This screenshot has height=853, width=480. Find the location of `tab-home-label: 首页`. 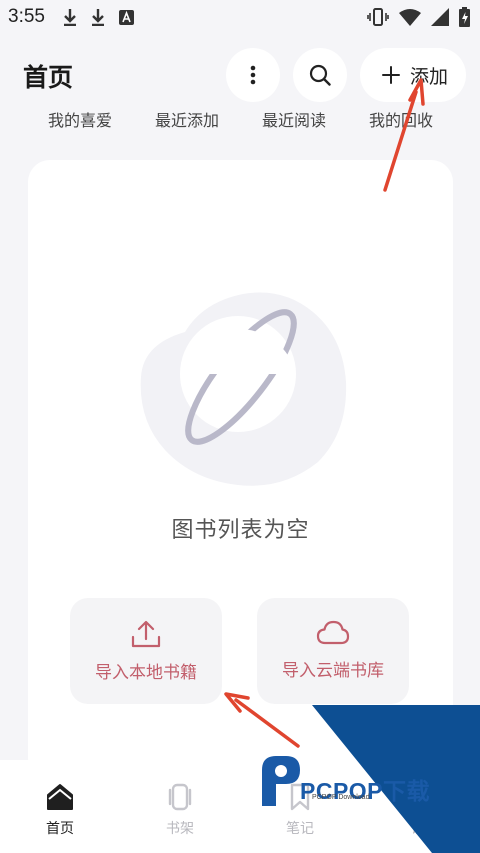

tab-home-label: 首页 is located at coordinates (60, 829).